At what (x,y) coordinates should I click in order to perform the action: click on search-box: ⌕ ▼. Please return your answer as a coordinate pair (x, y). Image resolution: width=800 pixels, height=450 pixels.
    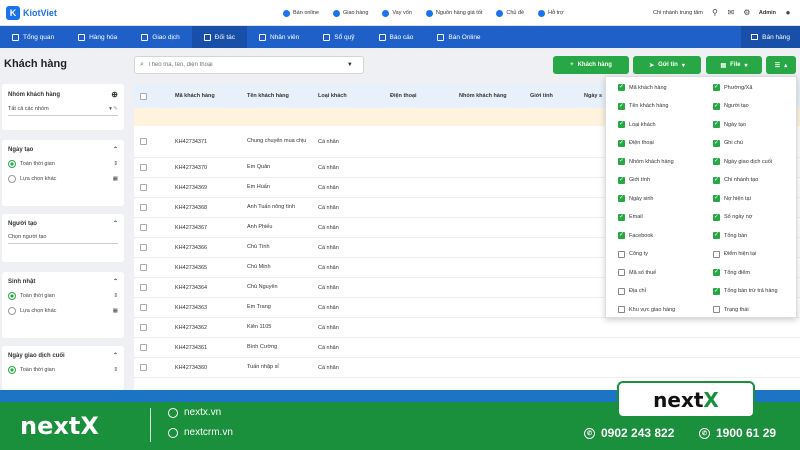
    Looking at the image, I should click on (249, 65).